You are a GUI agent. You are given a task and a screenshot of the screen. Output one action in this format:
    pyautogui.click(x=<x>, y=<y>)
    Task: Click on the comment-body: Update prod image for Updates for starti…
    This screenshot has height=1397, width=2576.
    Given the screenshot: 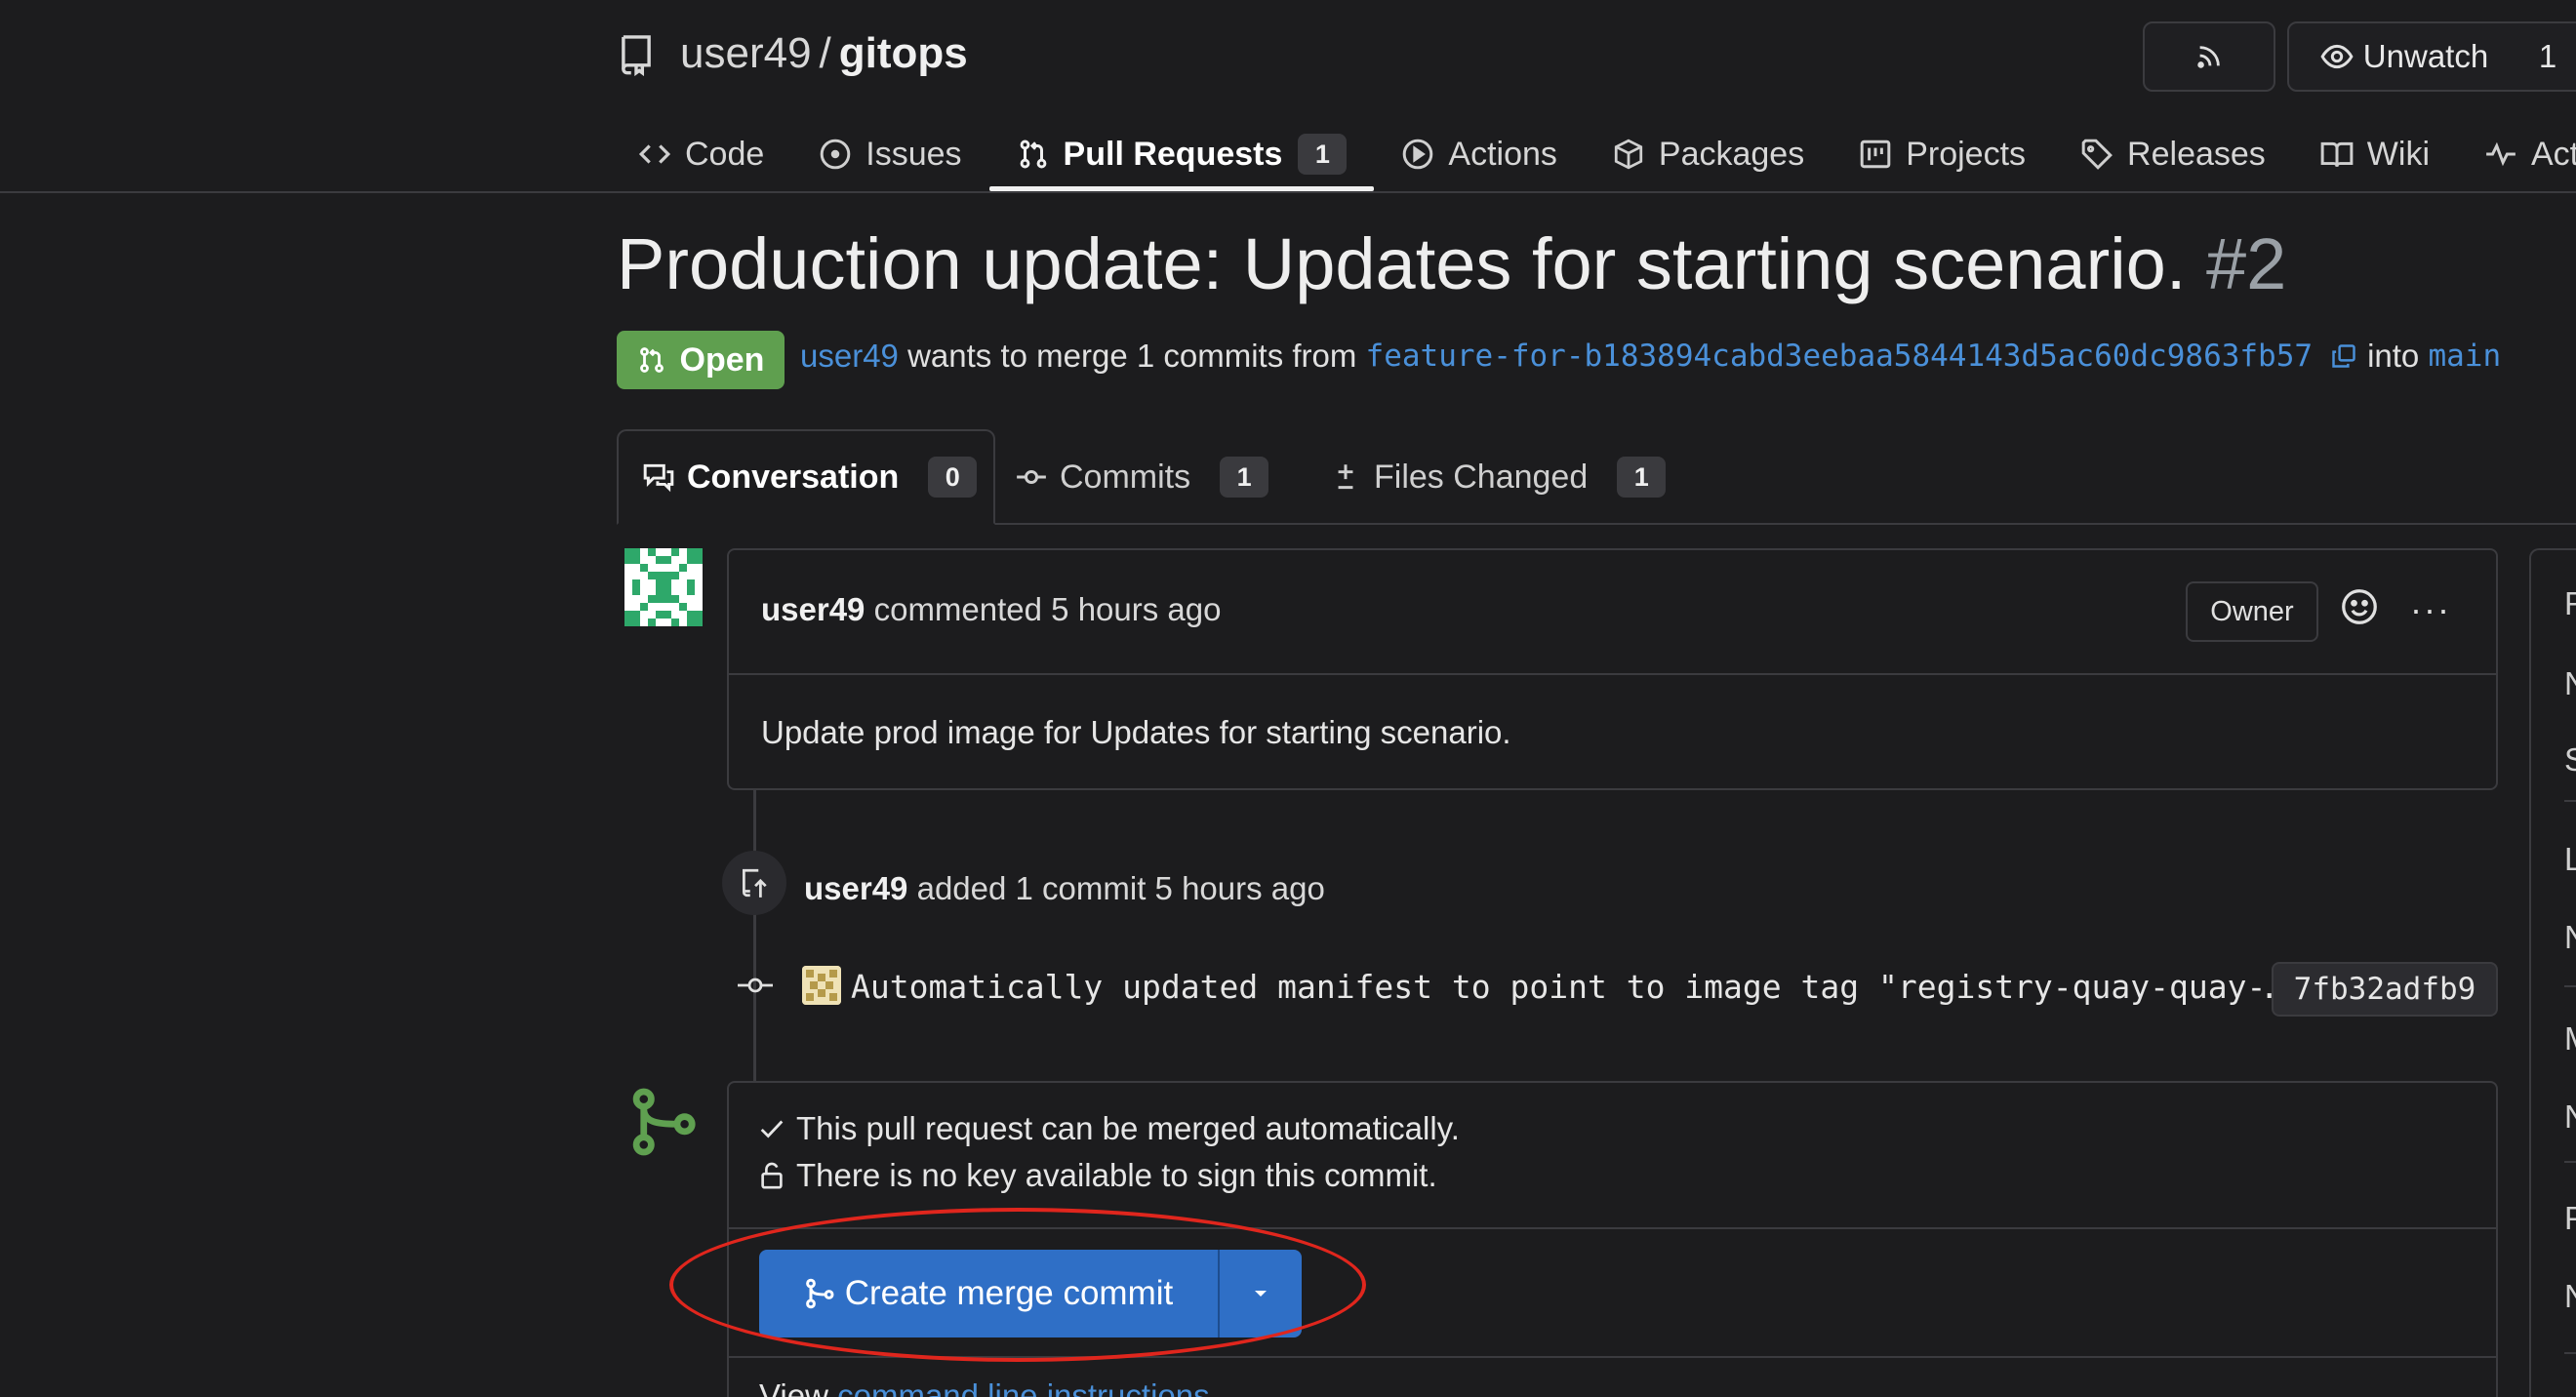 What is the action you would take?
    pyautogui.click(x=1136, y=732)
    